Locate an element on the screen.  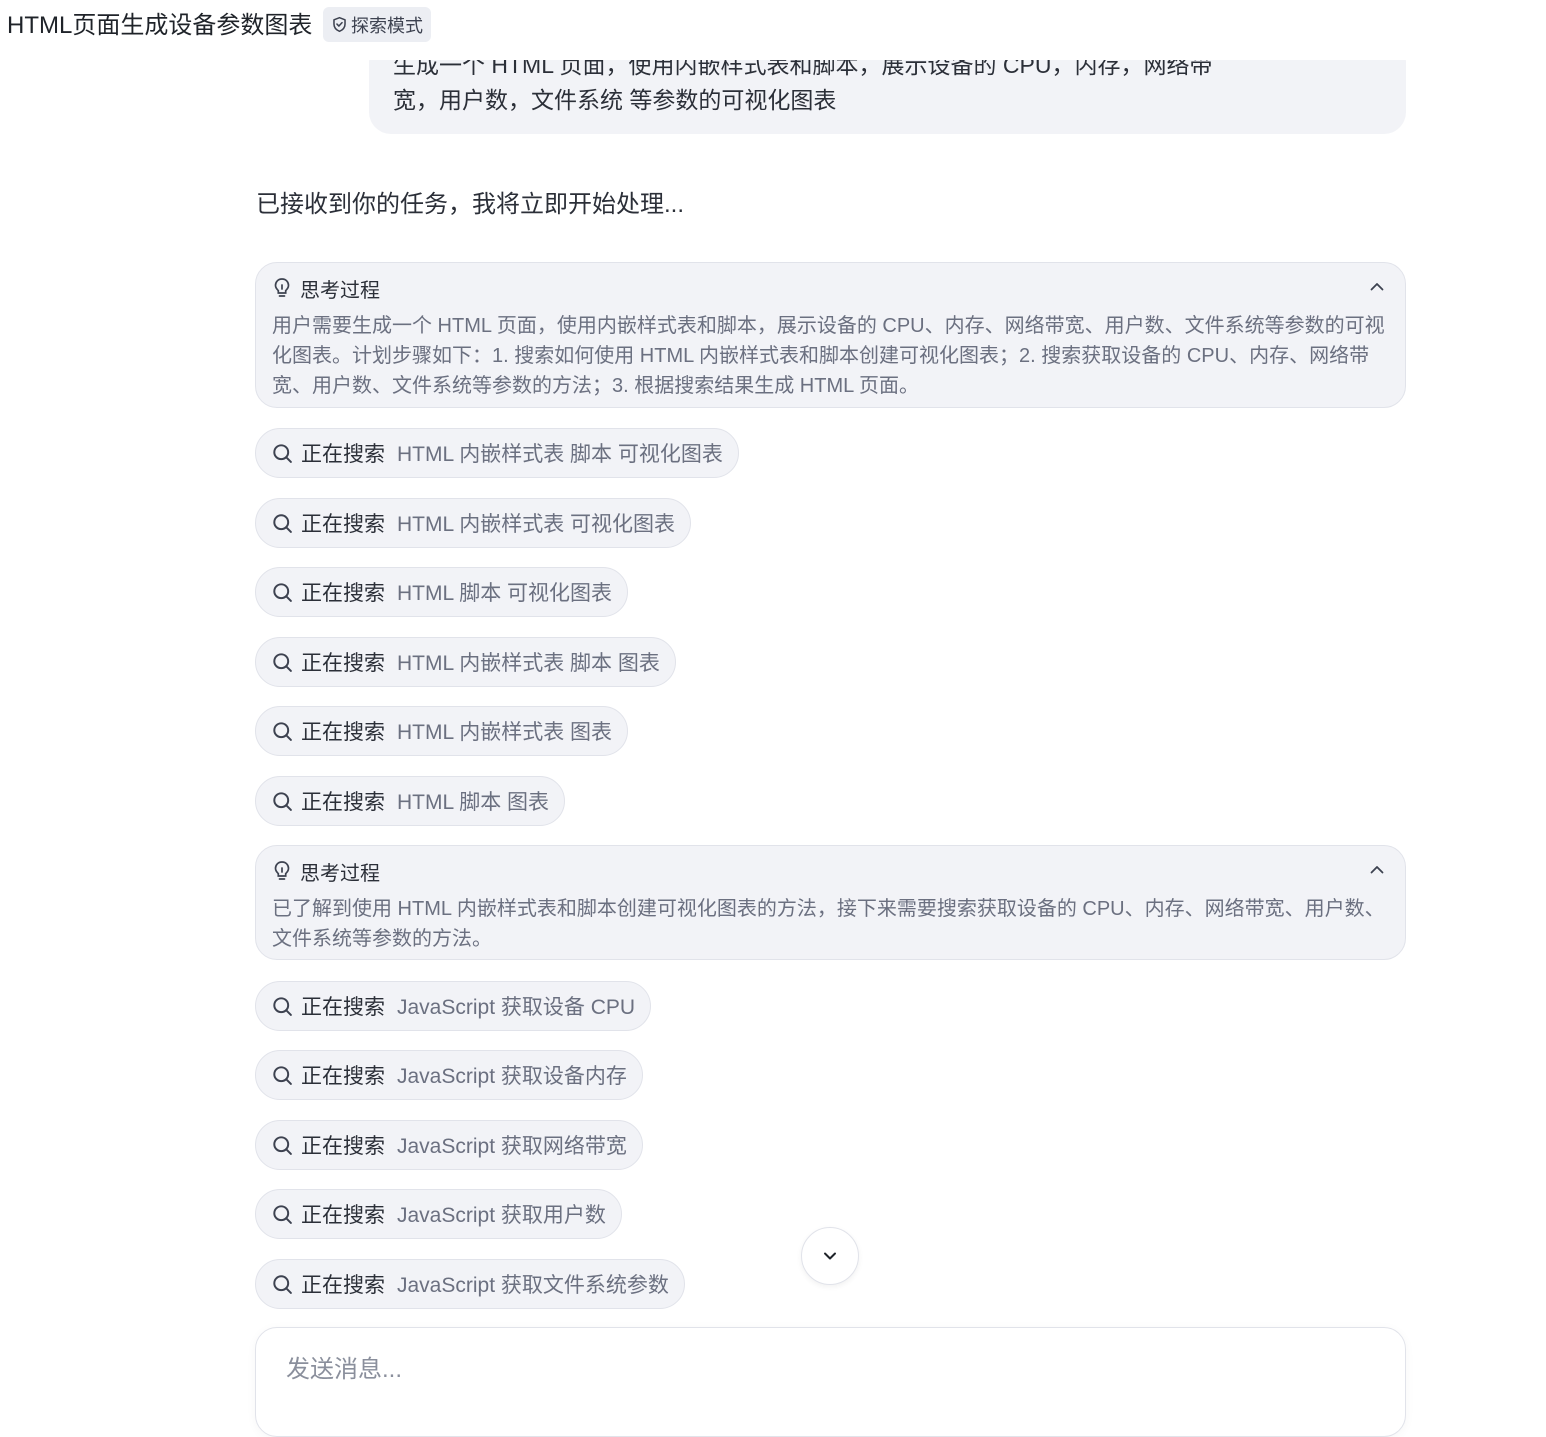
message-composer is located at coordinates (830, 1382).